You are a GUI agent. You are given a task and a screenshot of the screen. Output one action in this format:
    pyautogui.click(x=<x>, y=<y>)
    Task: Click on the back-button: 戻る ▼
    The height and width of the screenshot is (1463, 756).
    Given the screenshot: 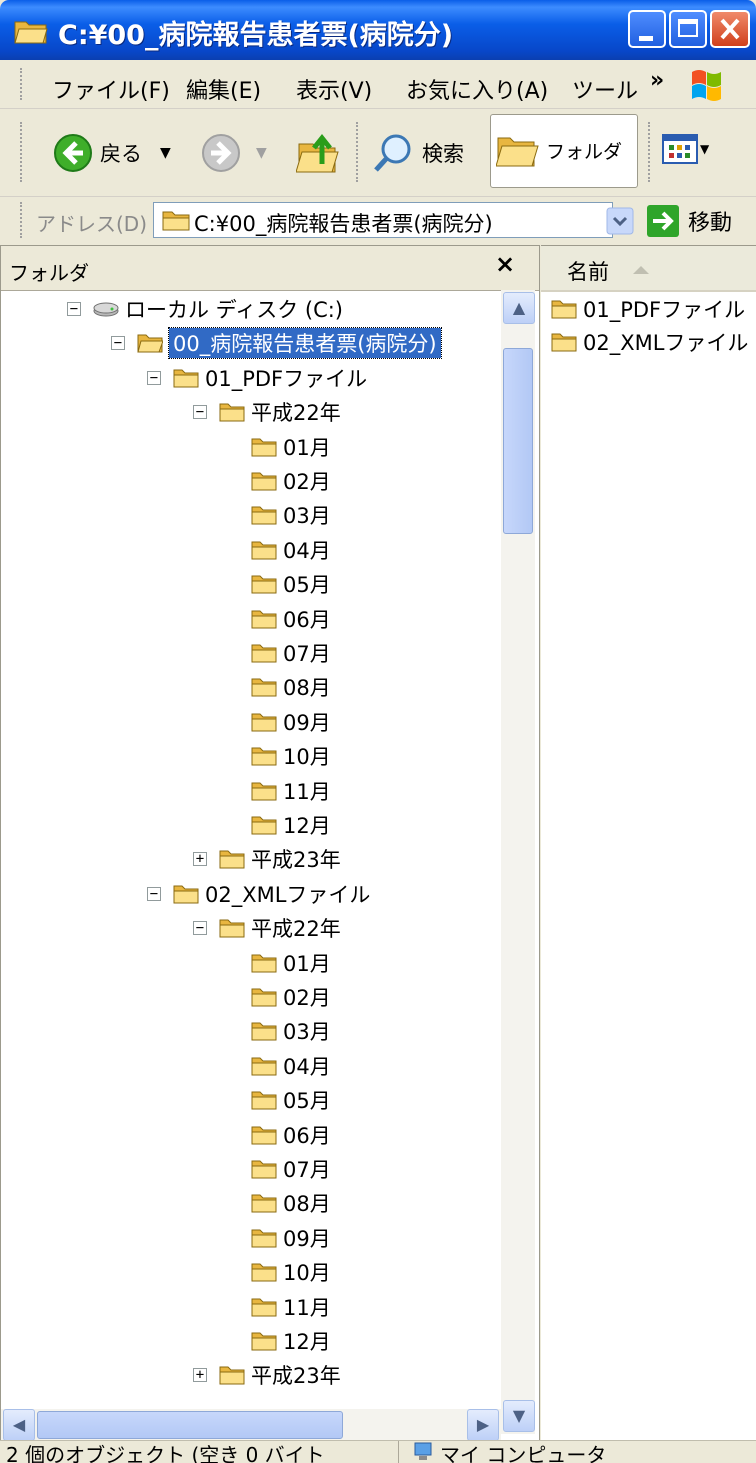 What is the action you would take?
    pyautogui.click(x=111, y=153)
    